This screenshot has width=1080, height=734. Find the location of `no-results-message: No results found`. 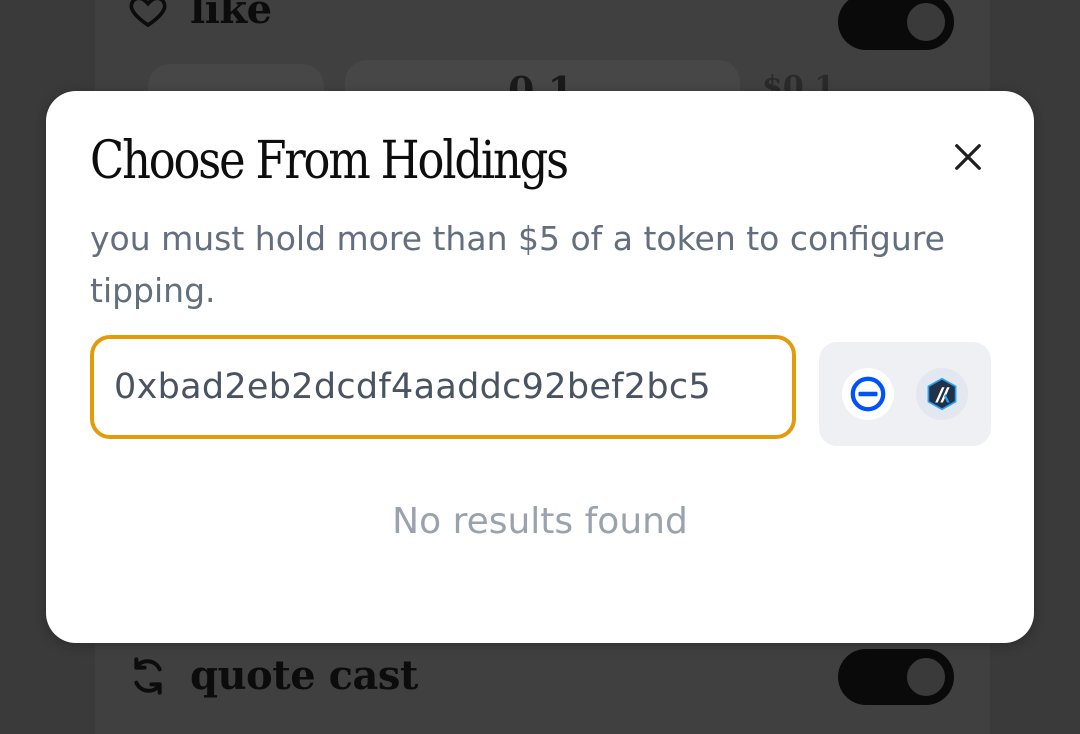

no-results-message: No results found is located at coordinates (540, 521).